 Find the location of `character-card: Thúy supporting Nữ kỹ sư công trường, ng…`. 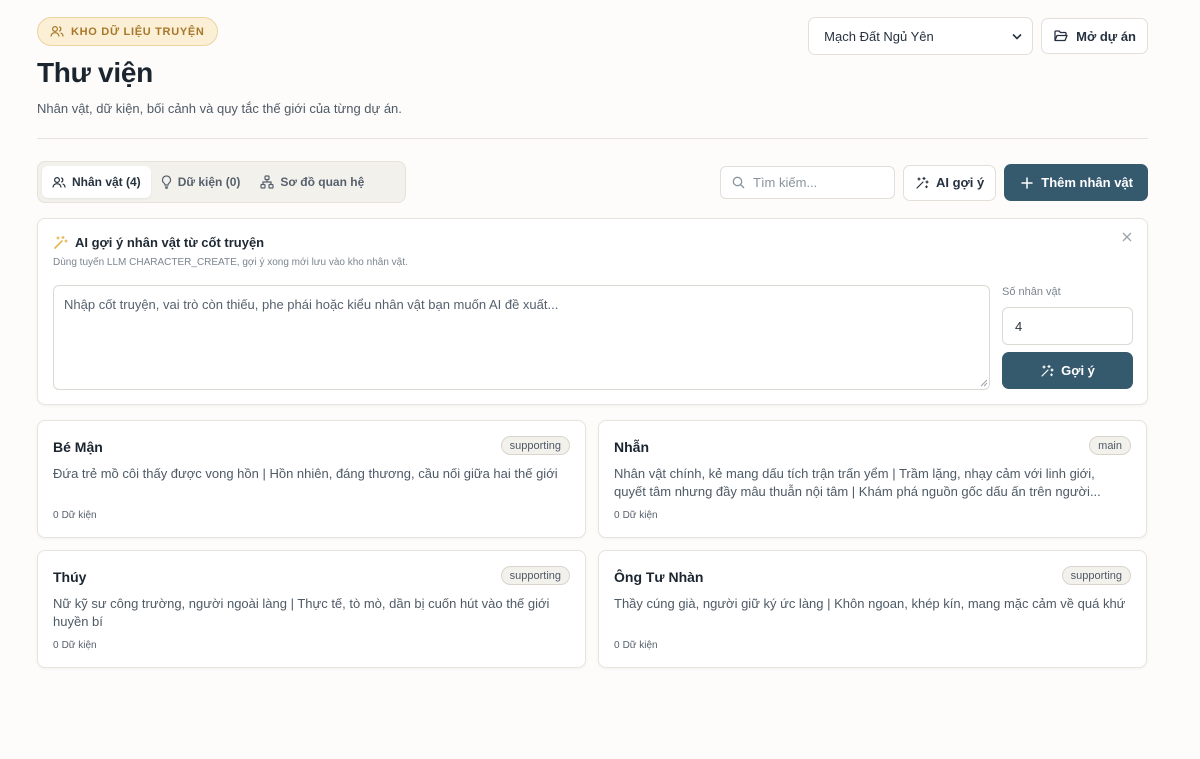

character-card: Thúy supporting Nữ kỹ sư công trường, ng… is located at coordinates (311, 609).